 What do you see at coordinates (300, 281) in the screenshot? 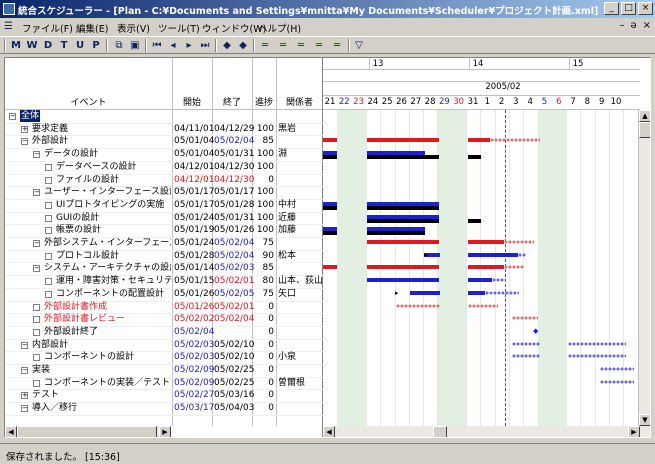
I see `task-people: 山本、荻山` at bounding box center [300, 281].